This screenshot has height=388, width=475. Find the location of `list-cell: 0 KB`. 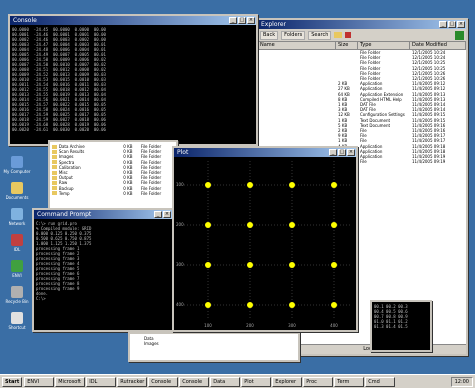

list-cell: 0 KB is located at coordinates (128, 193).